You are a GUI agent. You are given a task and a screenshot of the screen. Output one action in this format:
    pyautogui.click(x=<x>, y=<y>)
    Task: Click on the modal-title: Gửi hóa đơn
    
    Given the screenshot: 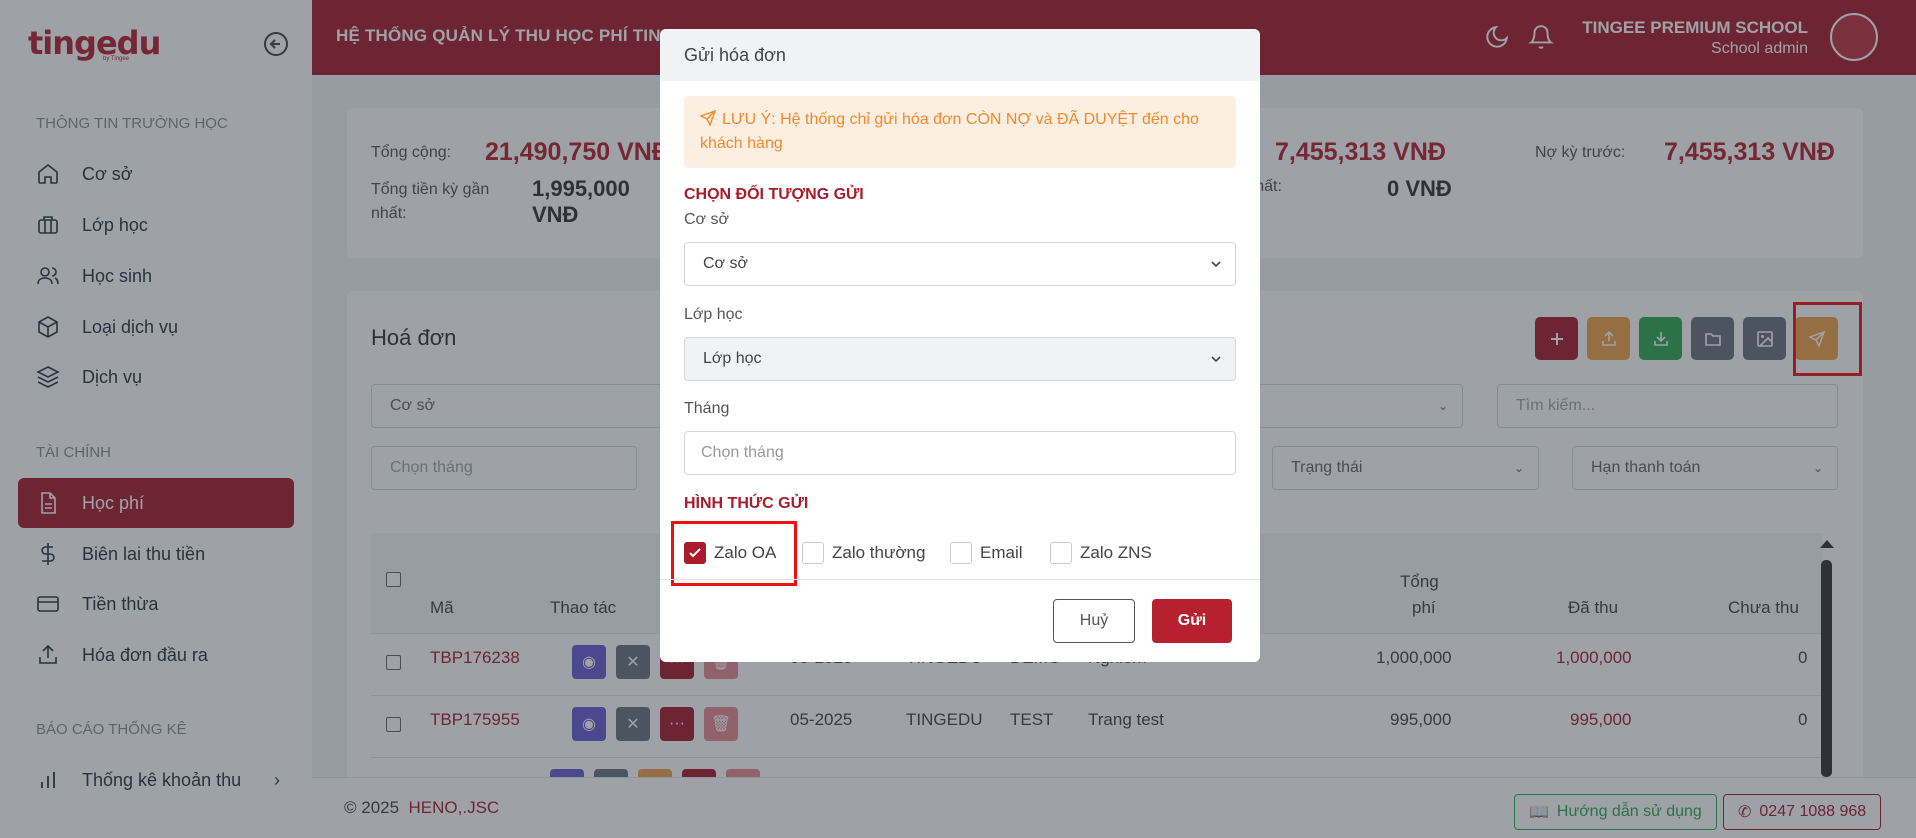 What is the action you would take?
    pyautogui.click(x=960, y=55)
    